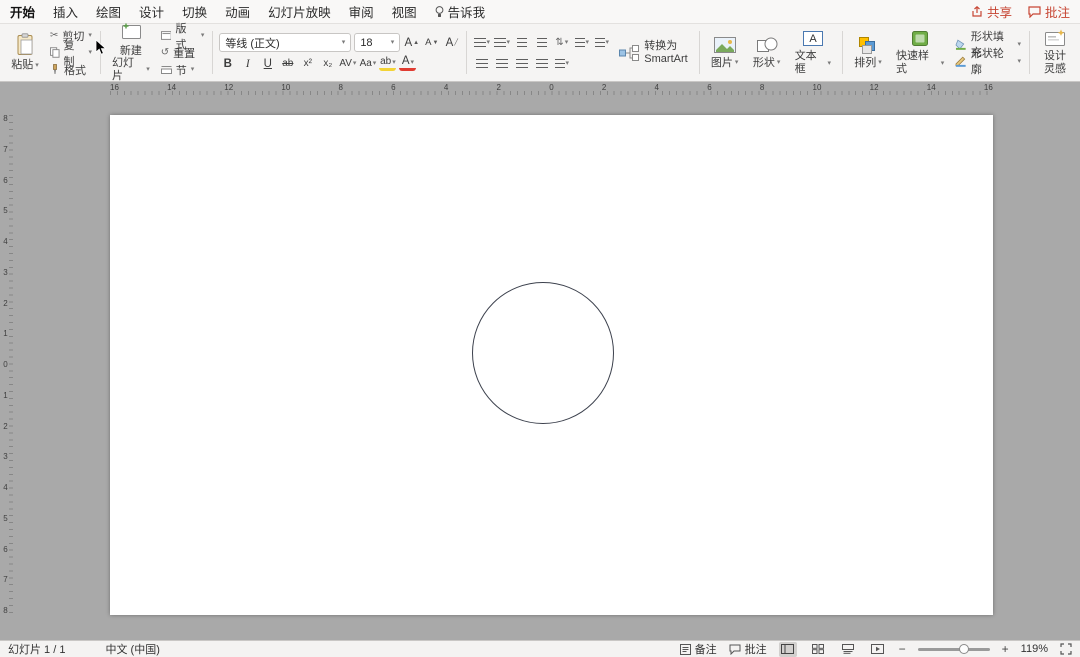 The height and width of the screenshot is (657, 1080). What do you see at coordinates (307, 63) in the screenshot?
I see `superscript-button: x²` at bounding box center [307, 63].